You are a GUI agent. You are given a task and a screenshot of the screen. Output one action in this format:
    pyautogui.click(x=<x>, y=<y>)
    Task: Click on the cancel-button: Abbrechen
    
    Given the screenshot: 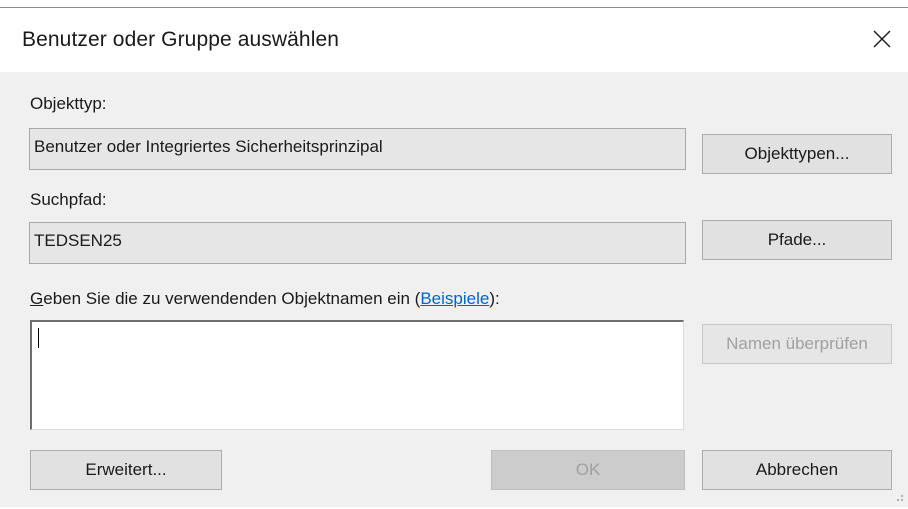 What is the action you would take?
    pyautogui.click(x=797, y=470)
    